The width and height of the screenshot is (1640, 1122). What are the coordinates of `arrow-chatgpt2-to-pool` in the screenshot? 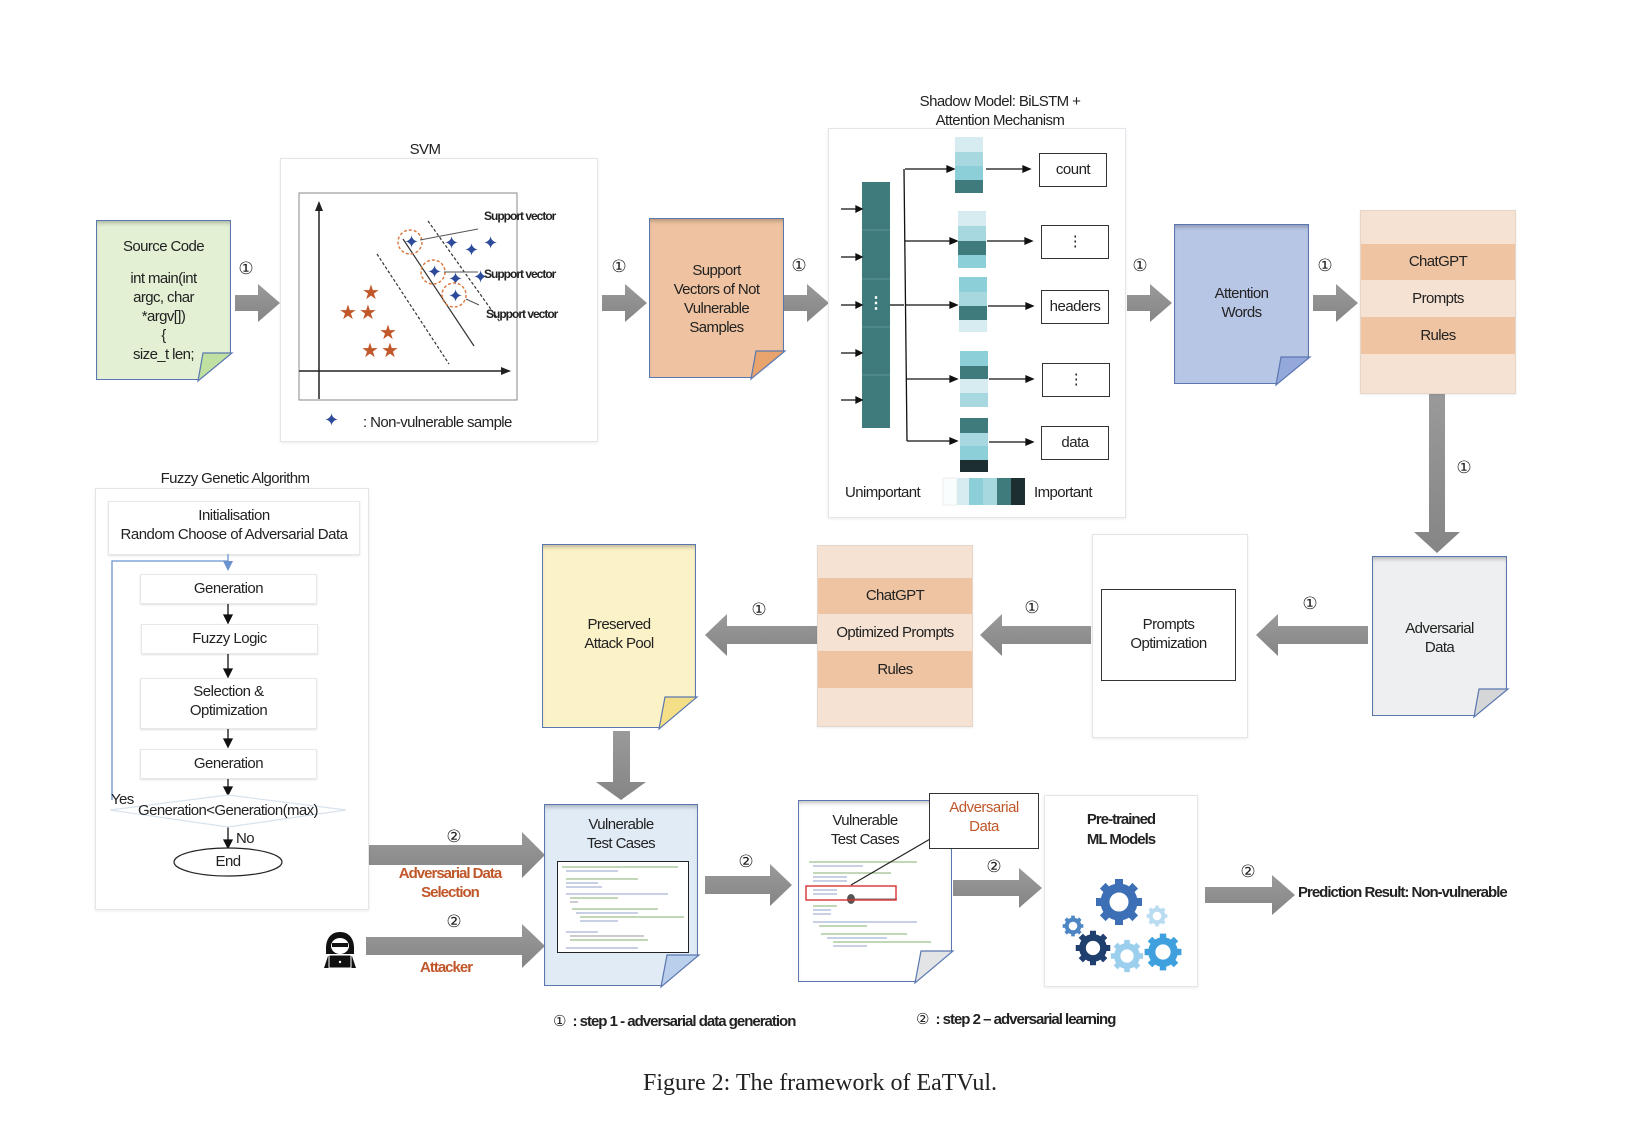 It's located at (761, 635).